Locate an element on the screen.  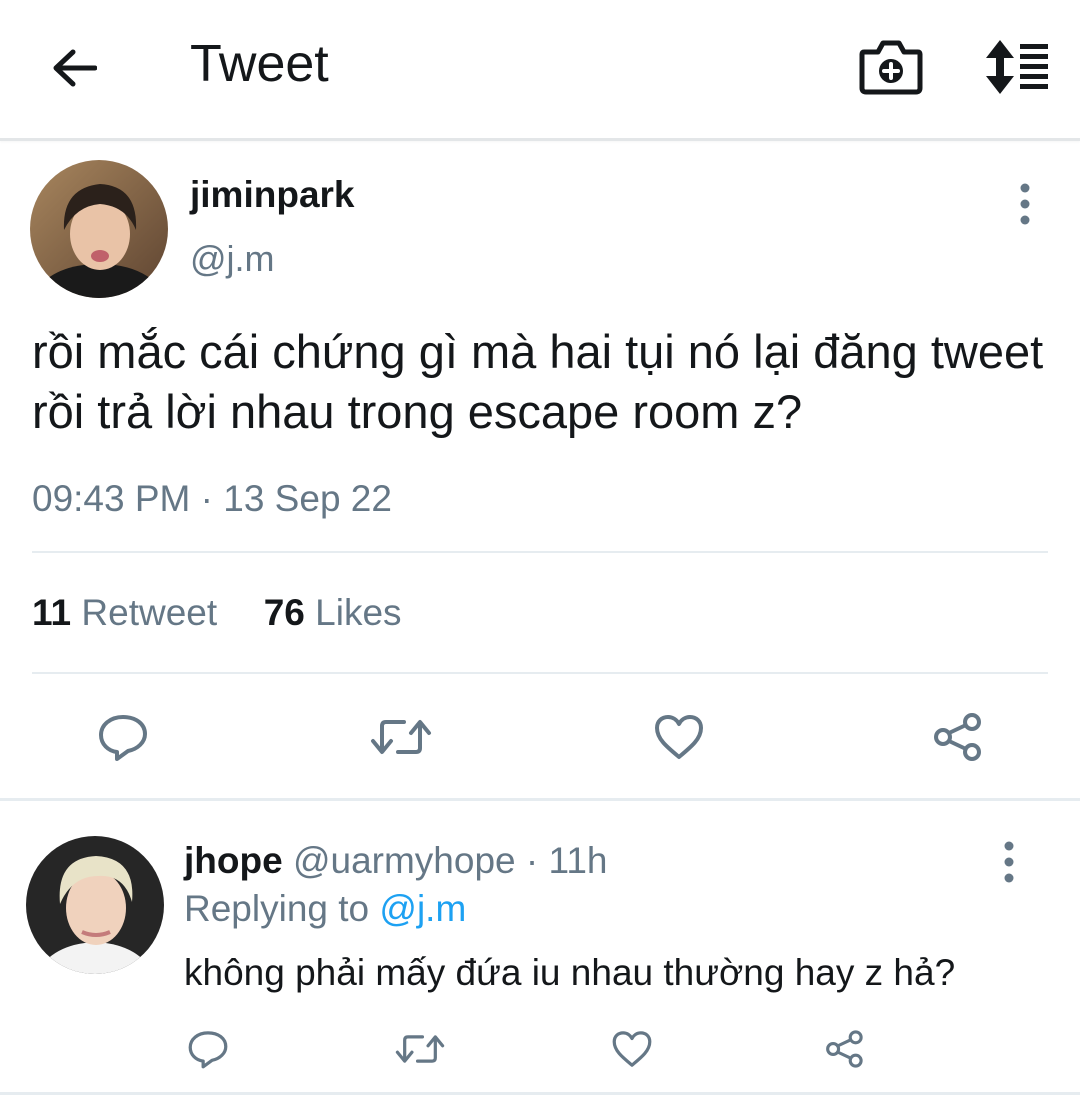
reply-share-button is located at coordinates (844, 1049).